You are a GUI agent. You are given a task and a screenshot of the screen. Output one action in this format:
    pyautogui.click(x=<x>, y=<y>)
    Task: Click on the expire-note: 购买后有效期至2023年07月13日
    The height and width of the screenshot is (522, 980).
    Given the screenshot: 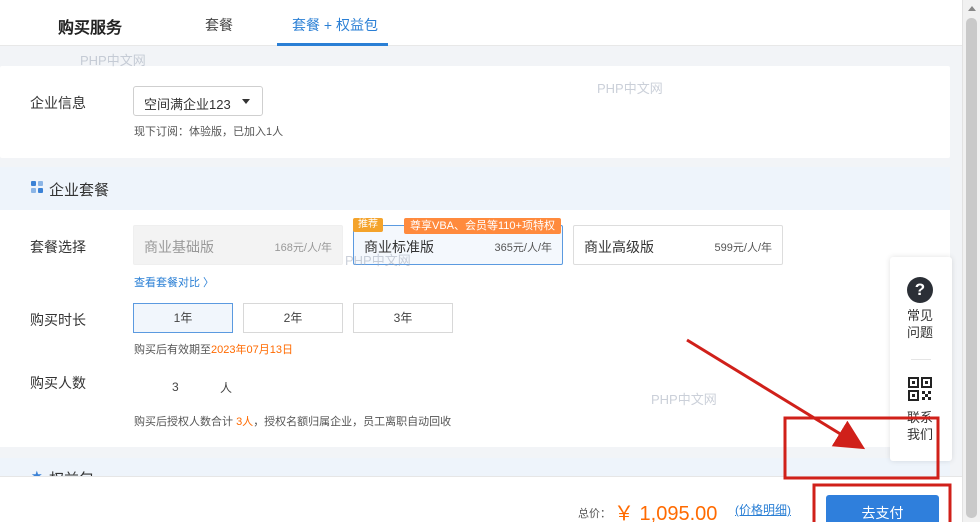 What is the action you would take?
    pyautogui.click(x=213, y=349)
    